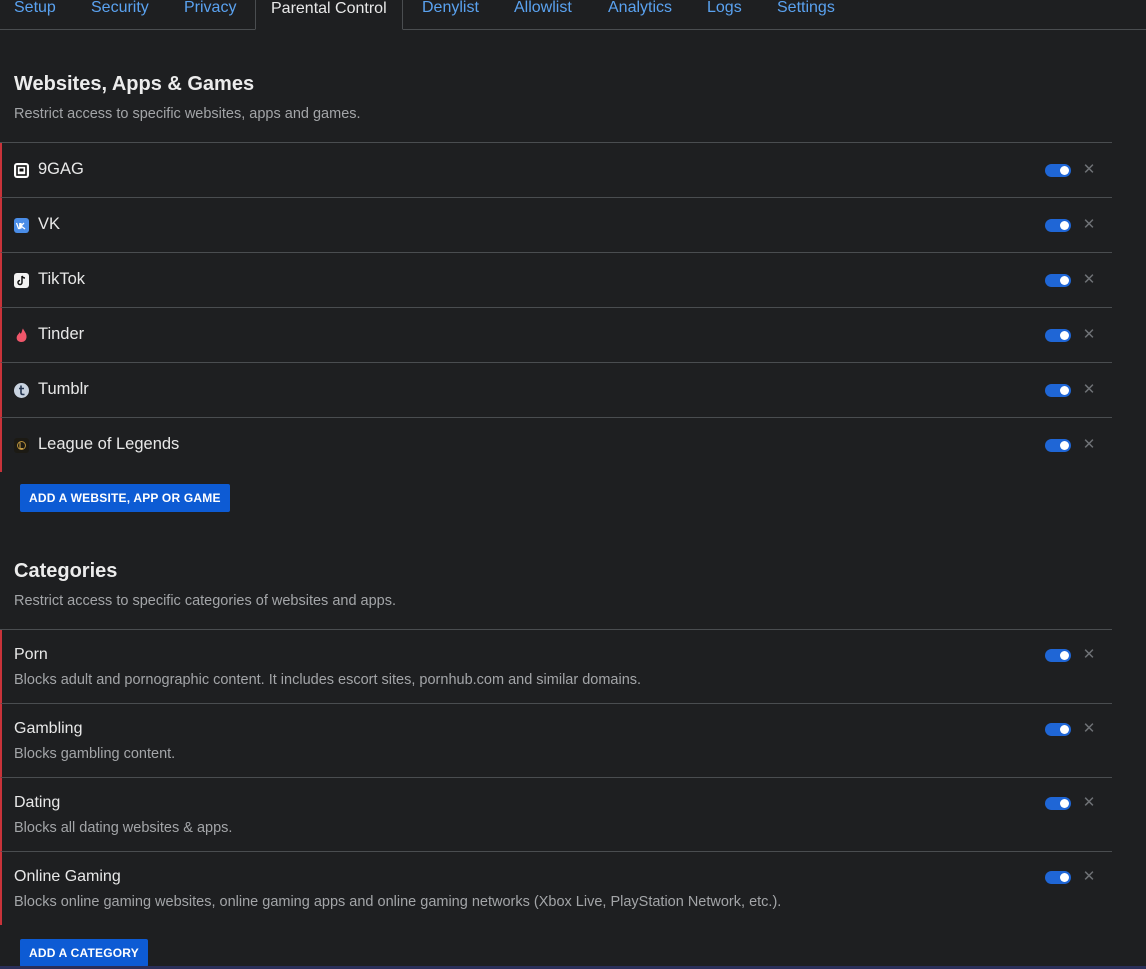  Describe the element at coordinates (37, 802) in the screenshot. I see `category-name: Dating` at that location.